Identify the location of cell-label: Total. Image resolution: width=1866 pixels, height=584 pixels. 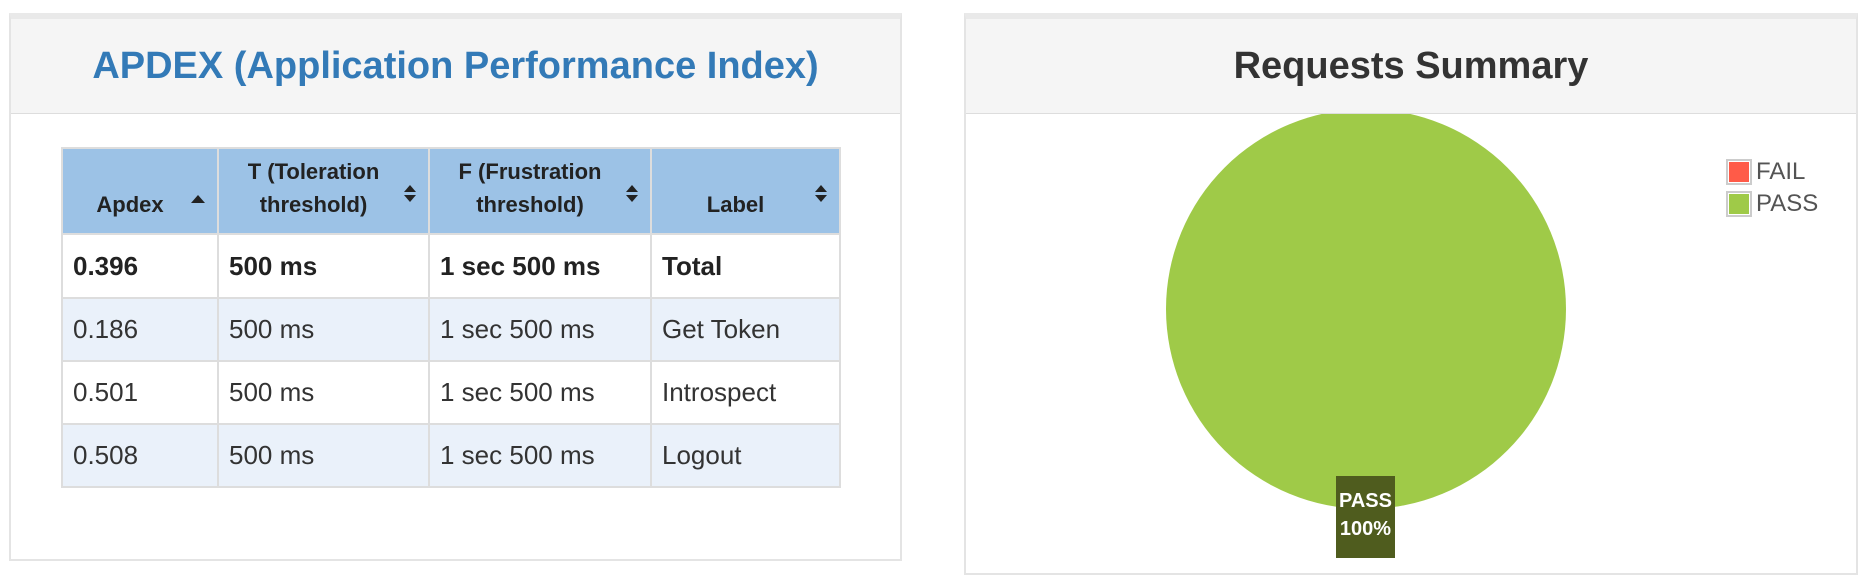
(745, 266).